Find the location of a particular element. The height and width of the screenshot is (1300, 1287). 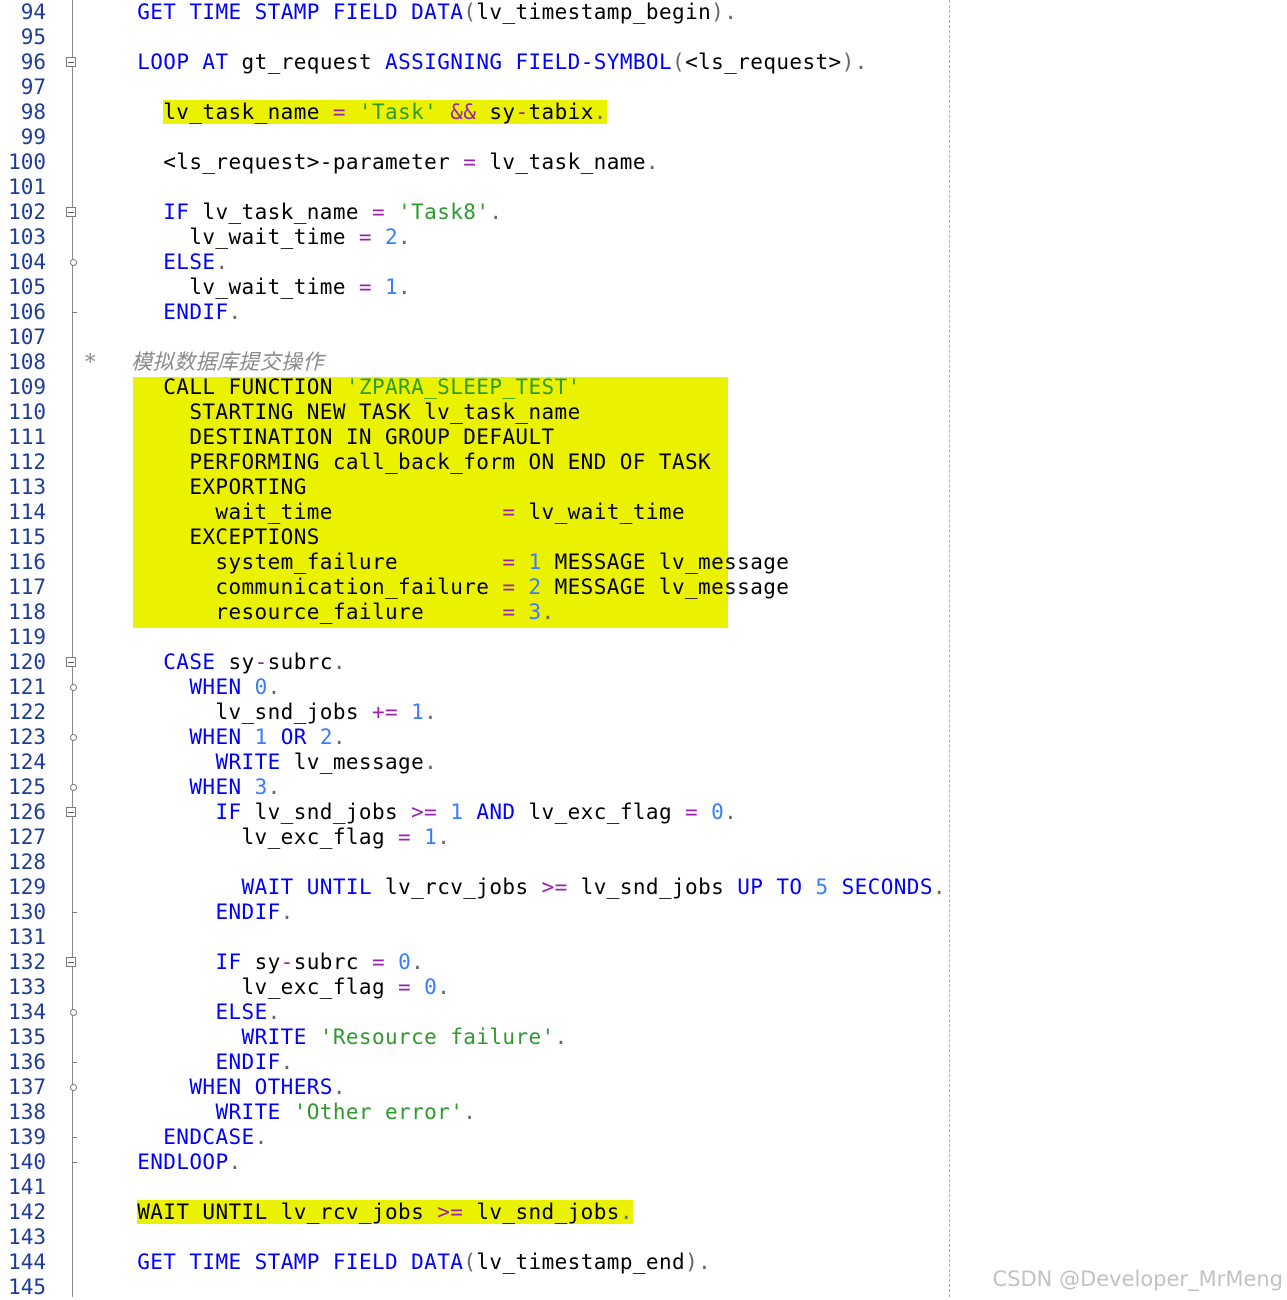

code-line: 99 is located at coordinates (474, 137).